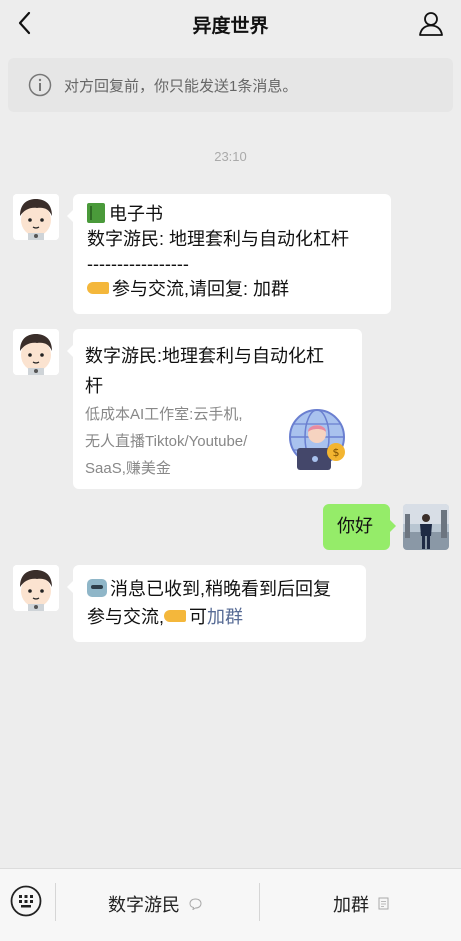  What do you see at coordinates (351, 905) in the screenshot?
I see `menu-label: 加群` at bounding box center [351, 905].